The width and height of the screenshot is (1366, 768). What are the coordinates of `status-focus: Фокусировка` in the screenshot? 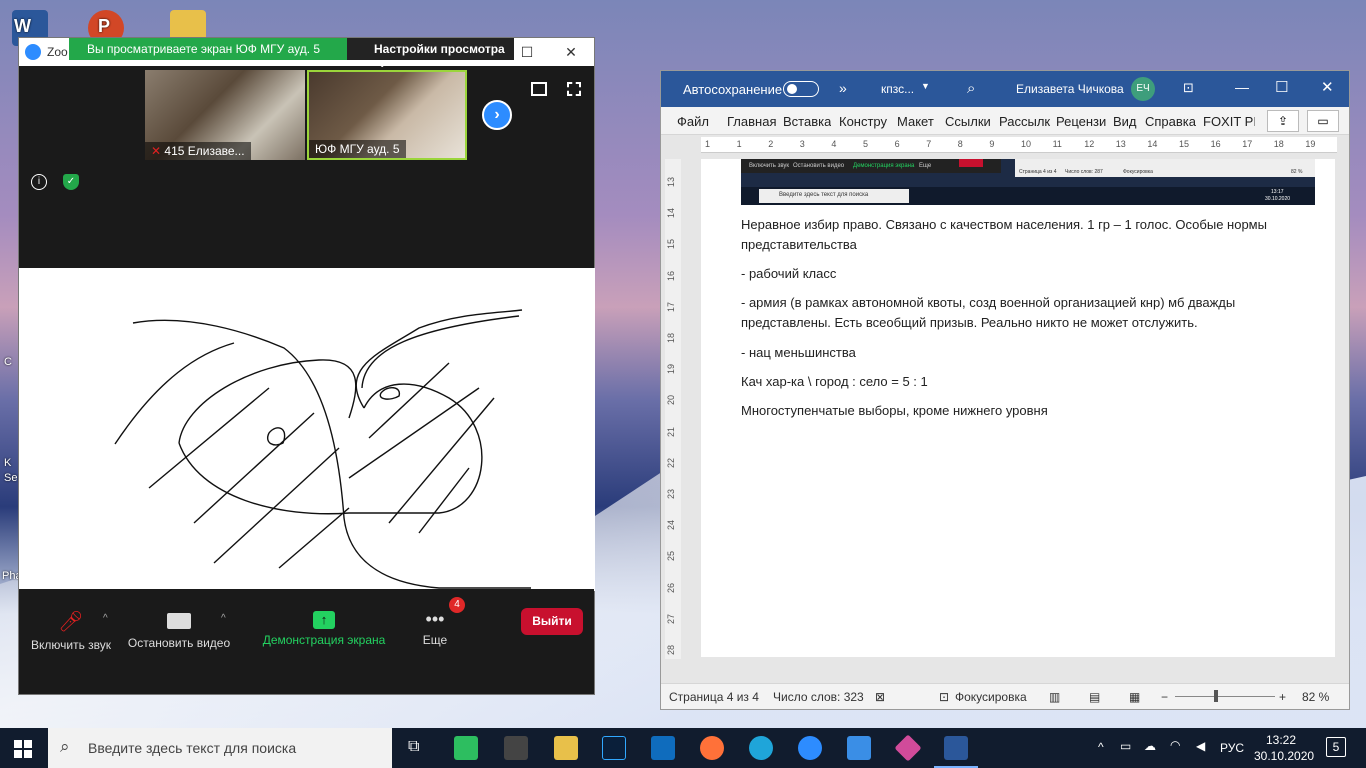 It's located at (991, 697).